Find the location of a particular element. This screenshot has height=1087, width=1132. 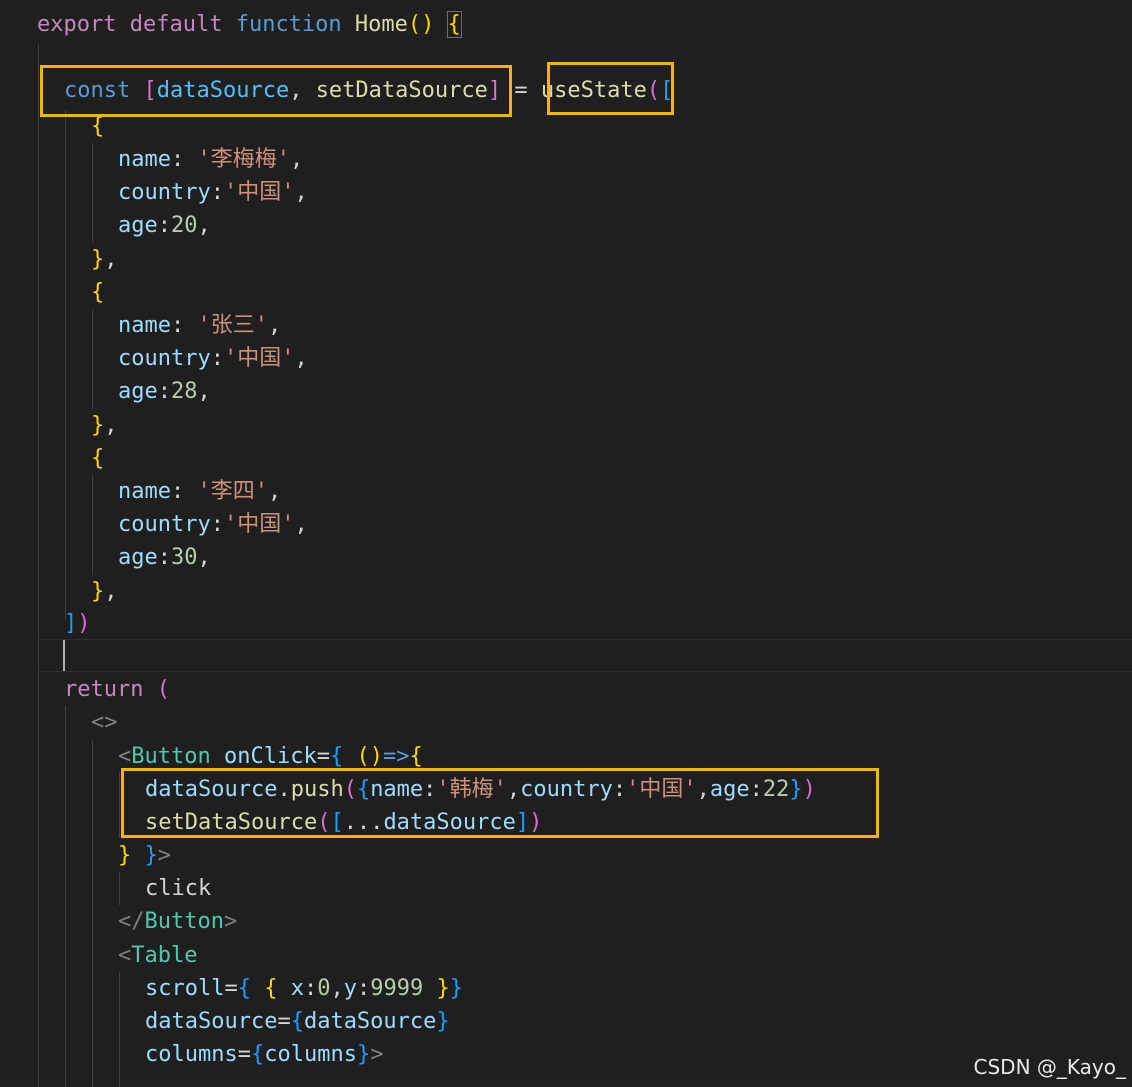

variable: columns is located at coordinates (310, 1054).